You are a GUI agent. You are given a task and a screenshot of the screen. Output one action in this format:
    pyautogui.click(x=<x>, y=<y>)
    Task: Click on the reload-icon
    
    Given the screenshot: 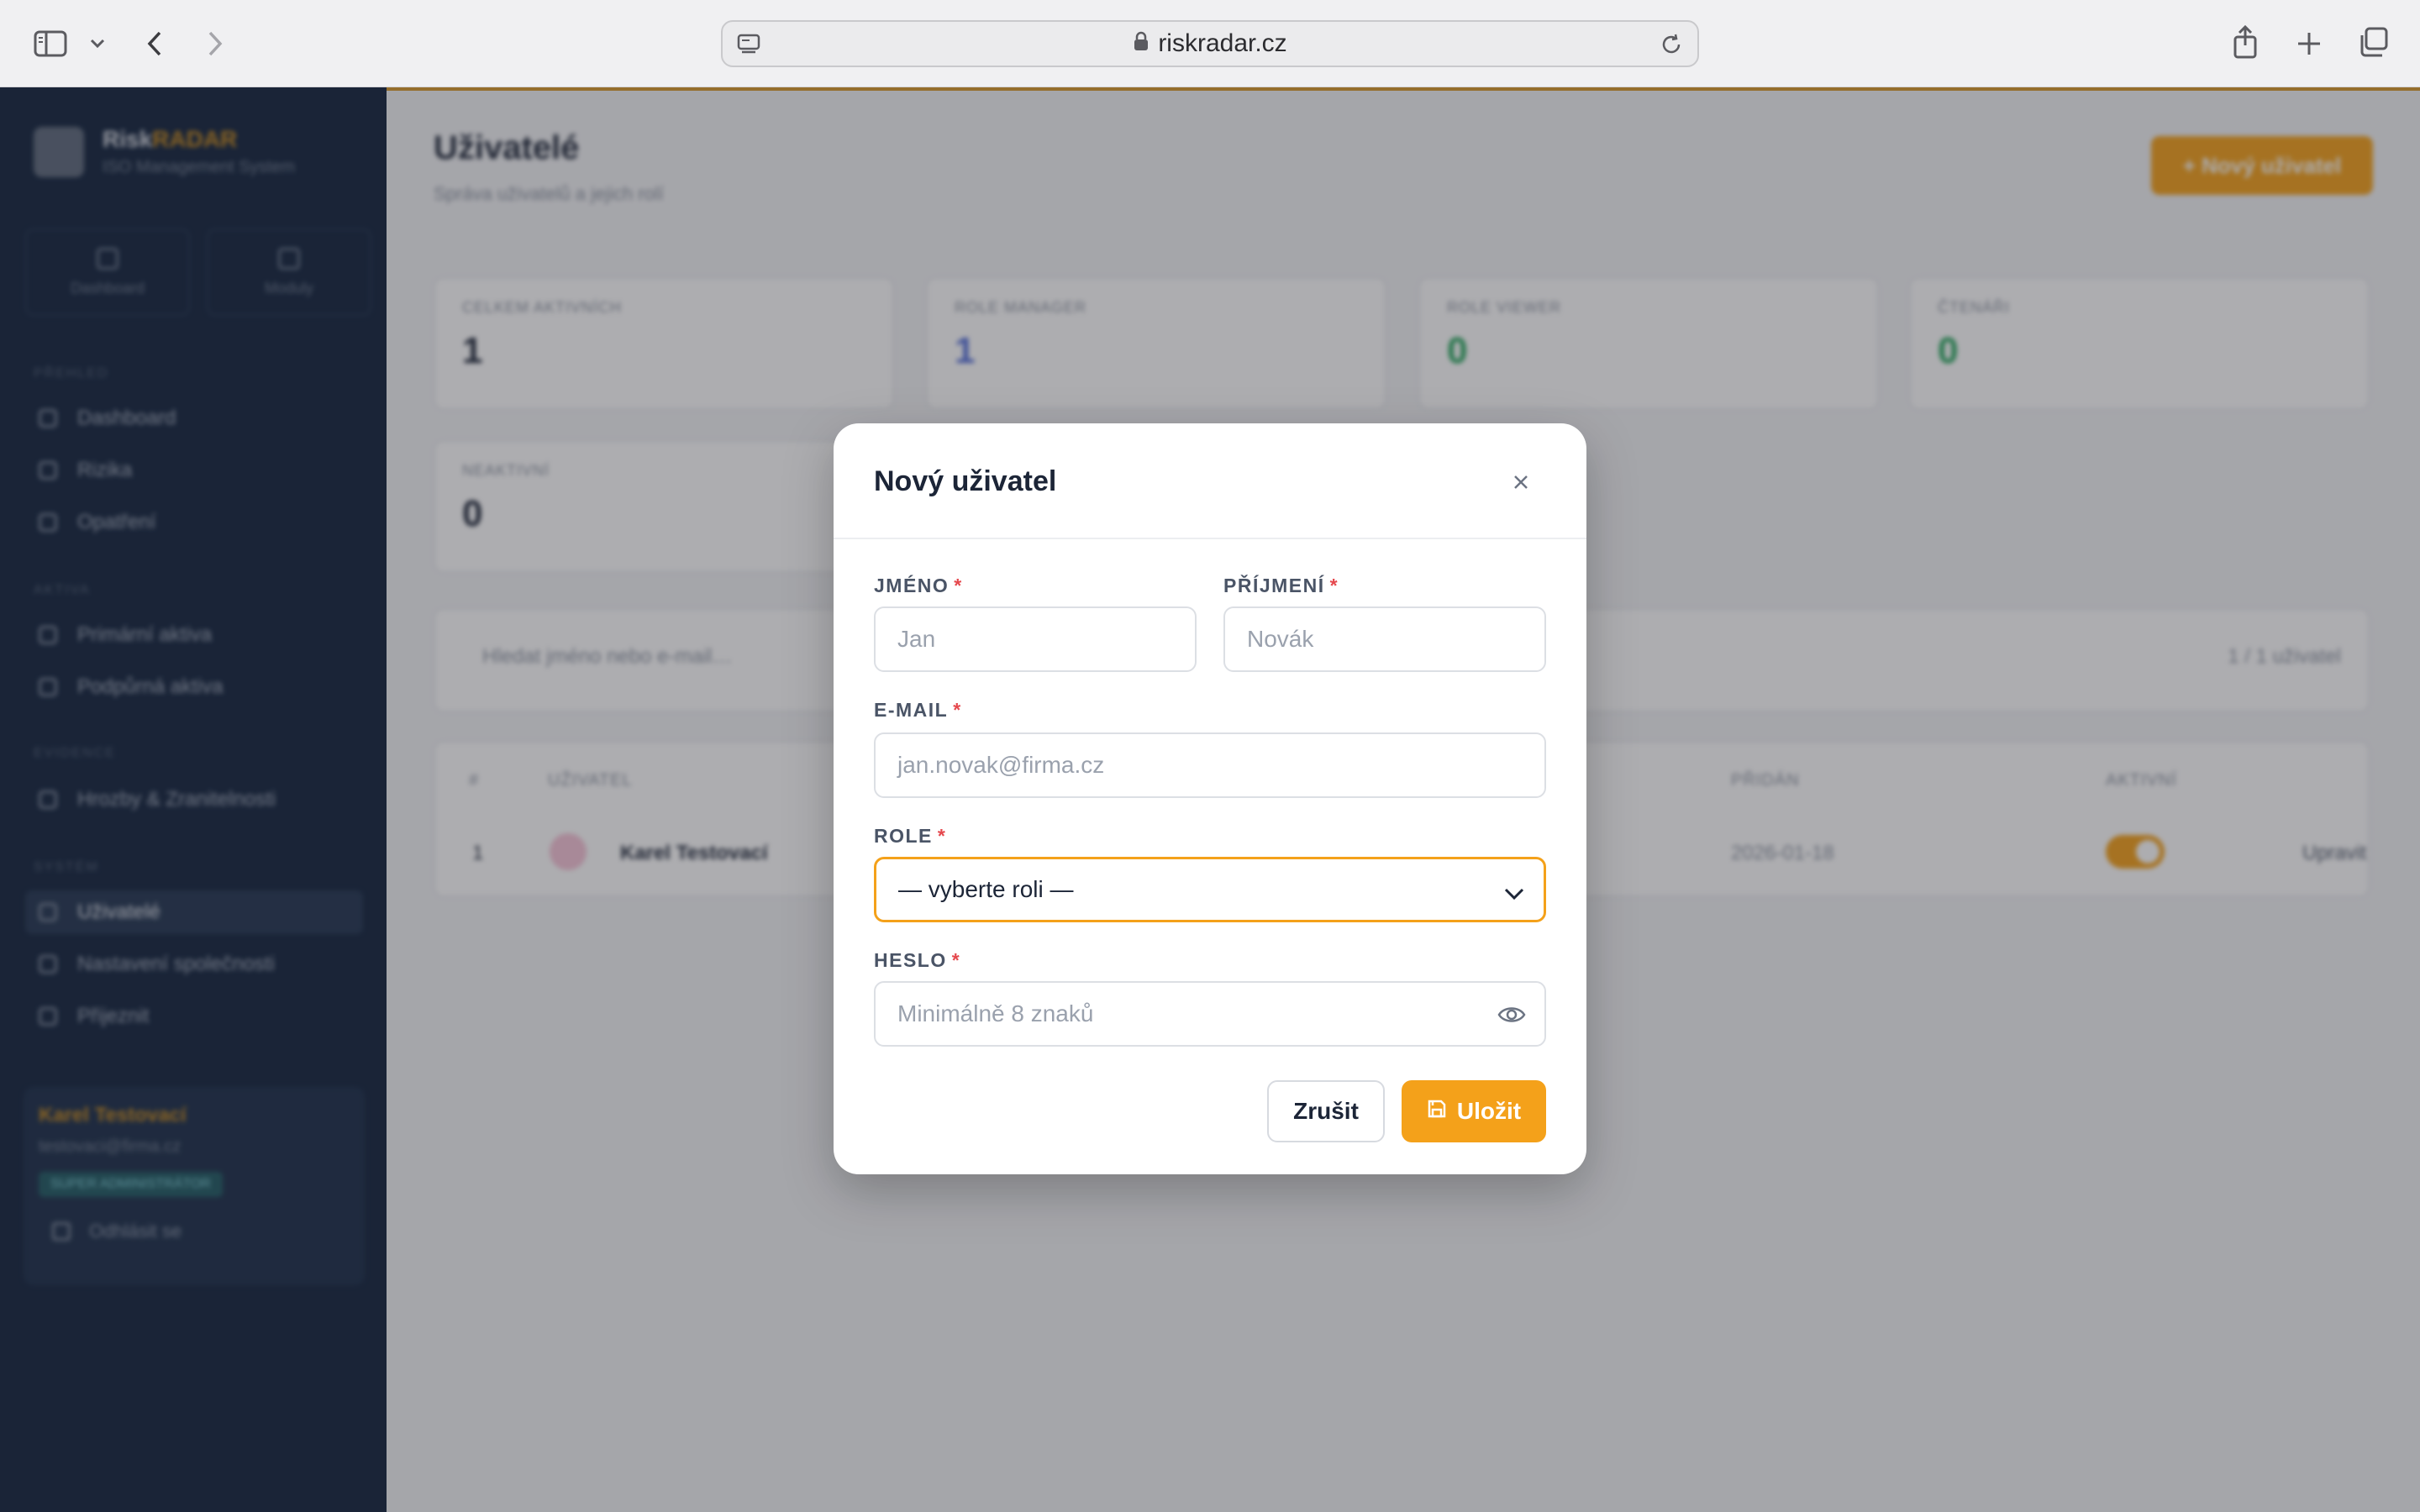 What is the action you would take?
    pyautogui.click(x=1671, y=48)
    